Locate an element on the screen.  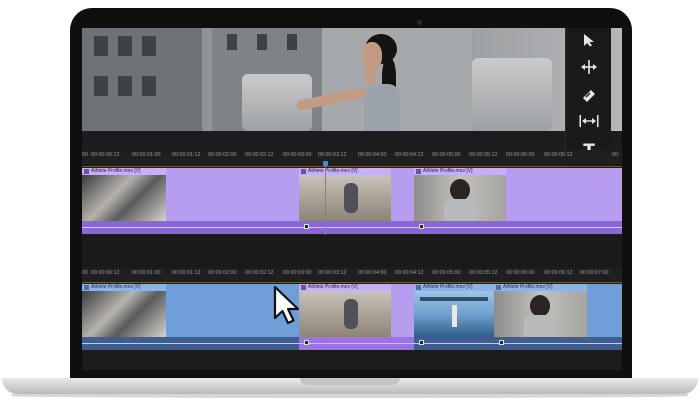
runner-top is located at coordinates (382, 107).